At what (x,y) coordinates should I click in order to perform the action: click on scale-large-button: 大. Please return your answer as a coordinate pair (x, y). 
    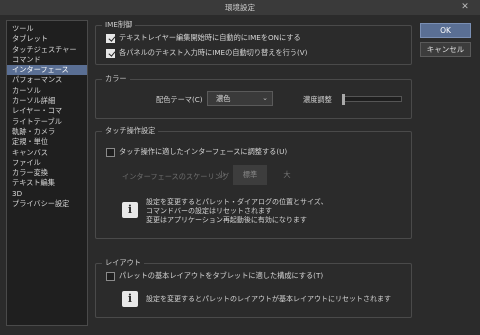
    Looking at the image, I should click on (287, 175).